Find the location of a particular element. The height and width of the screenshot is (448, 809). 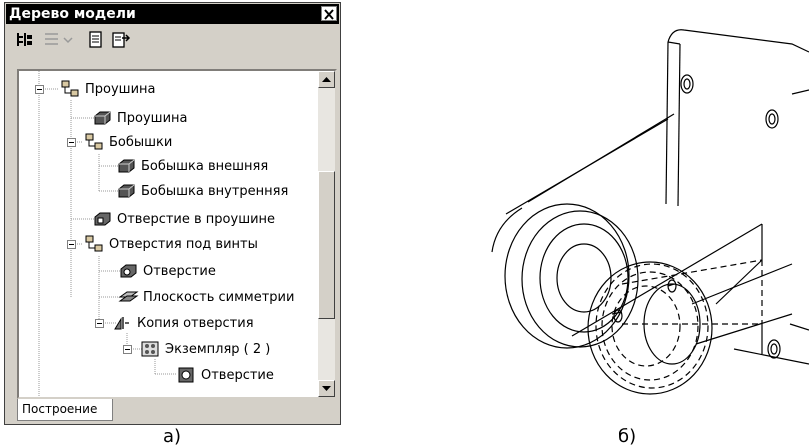

tree-item-label: Отверстия под винты is located at coordinates (183, 244).